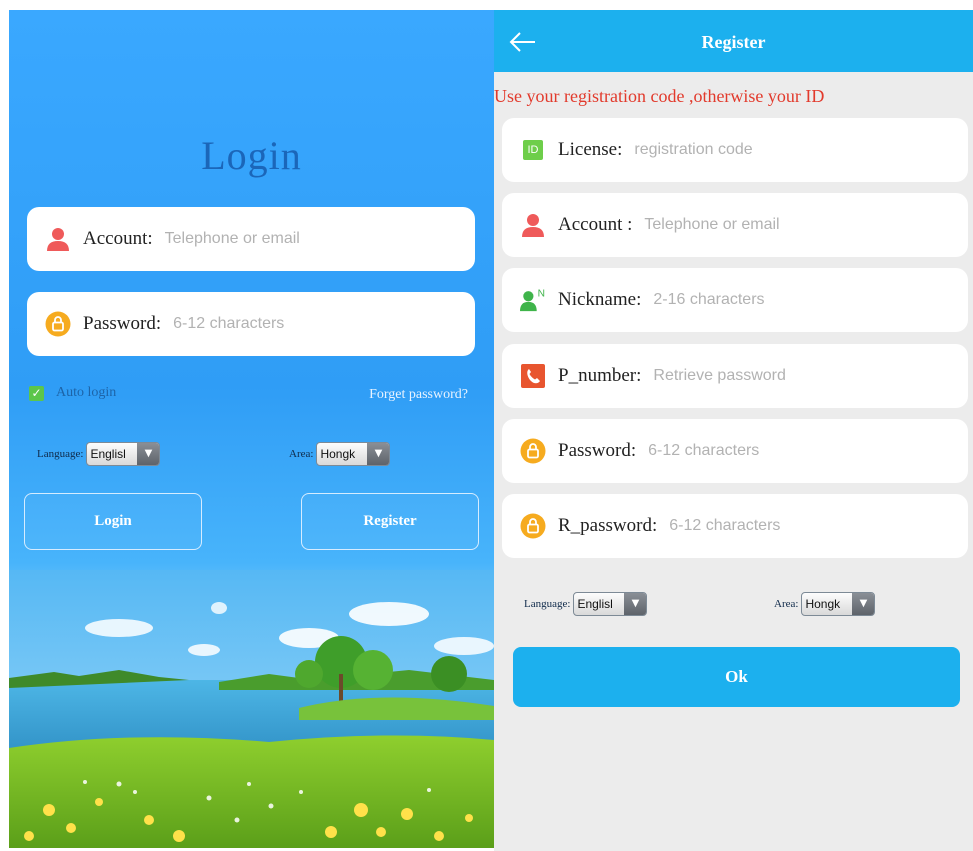  I want to click on id-badge-text: ID, so click(533, 150).